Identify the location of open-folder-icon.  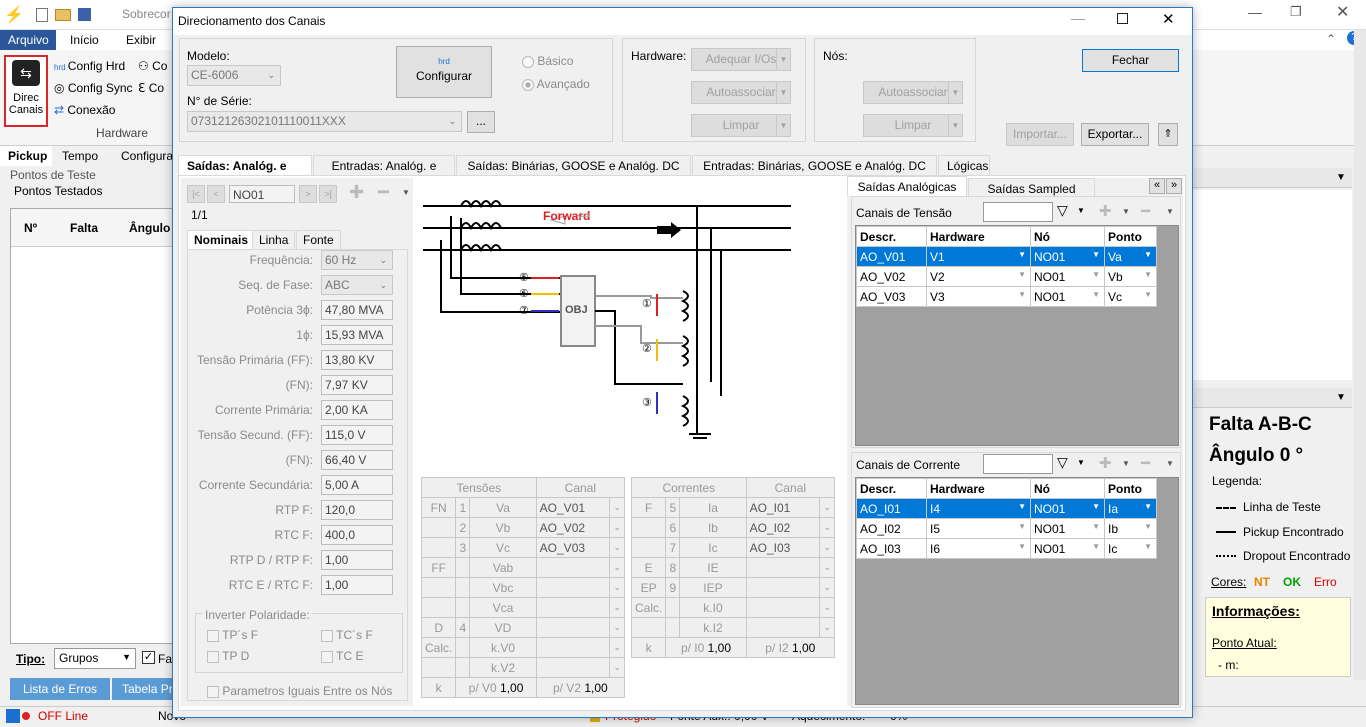
(63, 15).